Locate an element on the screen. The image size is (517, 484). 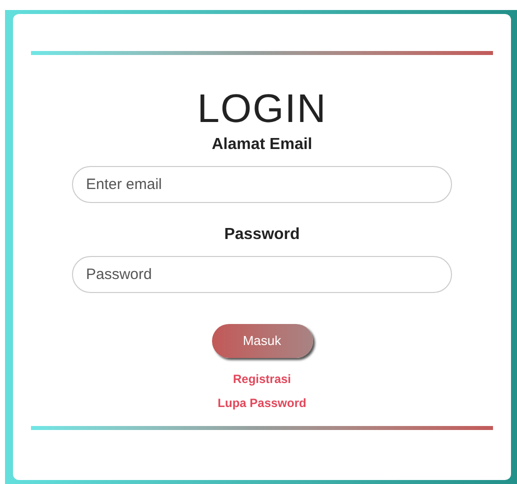
email-field: Enter email is located at coordinates (262, 184).